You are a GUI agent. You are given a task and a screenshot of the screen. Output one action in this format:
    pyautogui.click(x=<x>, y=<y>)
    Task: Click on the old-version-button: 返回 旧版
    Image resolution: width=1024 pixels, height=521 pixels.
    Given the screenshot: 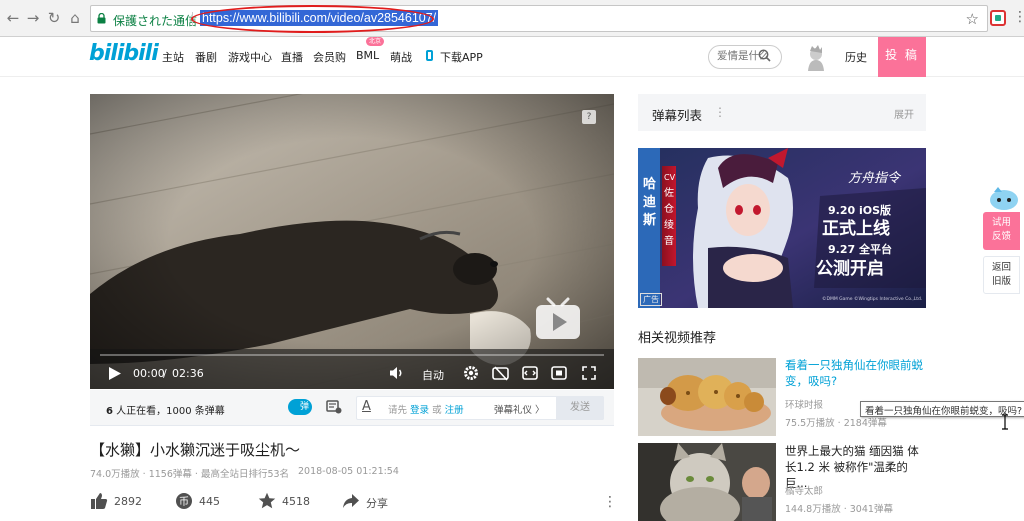 What is the action you would take?
    pyautogui.click(x=1001, y=275)
    